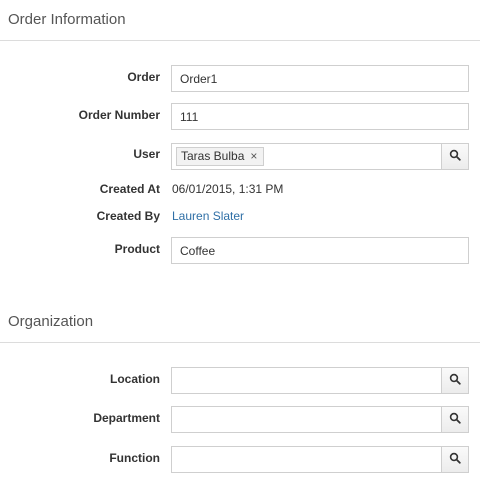  Describe the element at coordinates (51, 321) in the screenshot. I see `section-title-organization: Organization` at that location.